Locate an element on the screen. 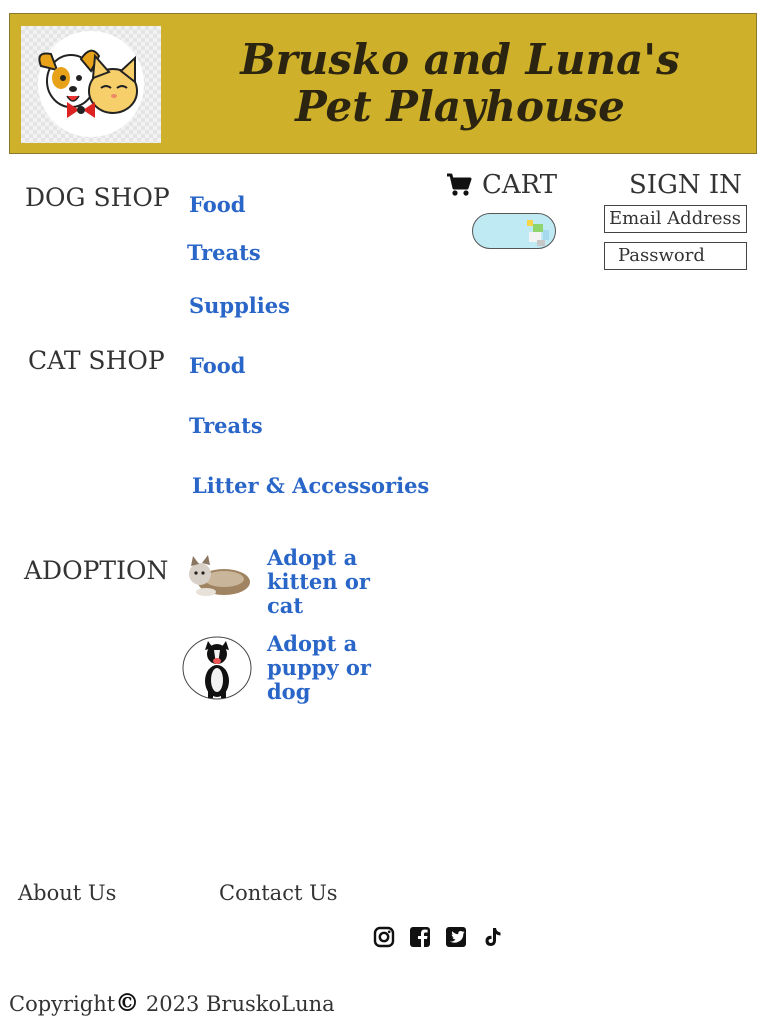 The width and height of the screenshot is (768, 1024). cat-photo-icon is located at coordinates (219, 579).